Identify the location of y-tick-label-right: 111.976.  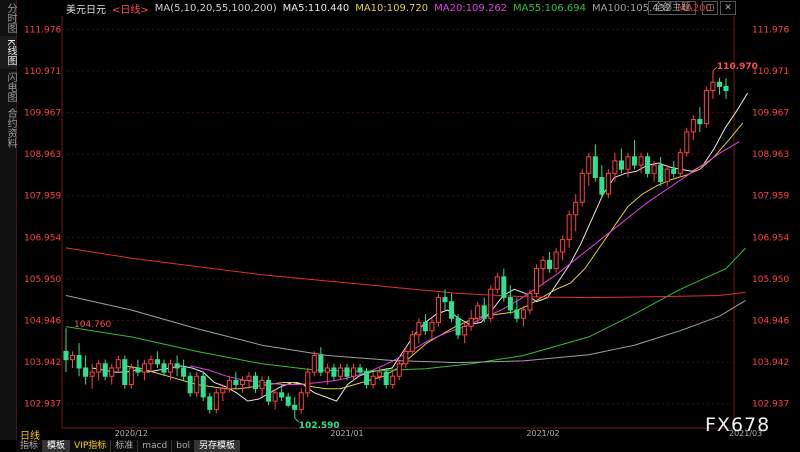
(770, 30).